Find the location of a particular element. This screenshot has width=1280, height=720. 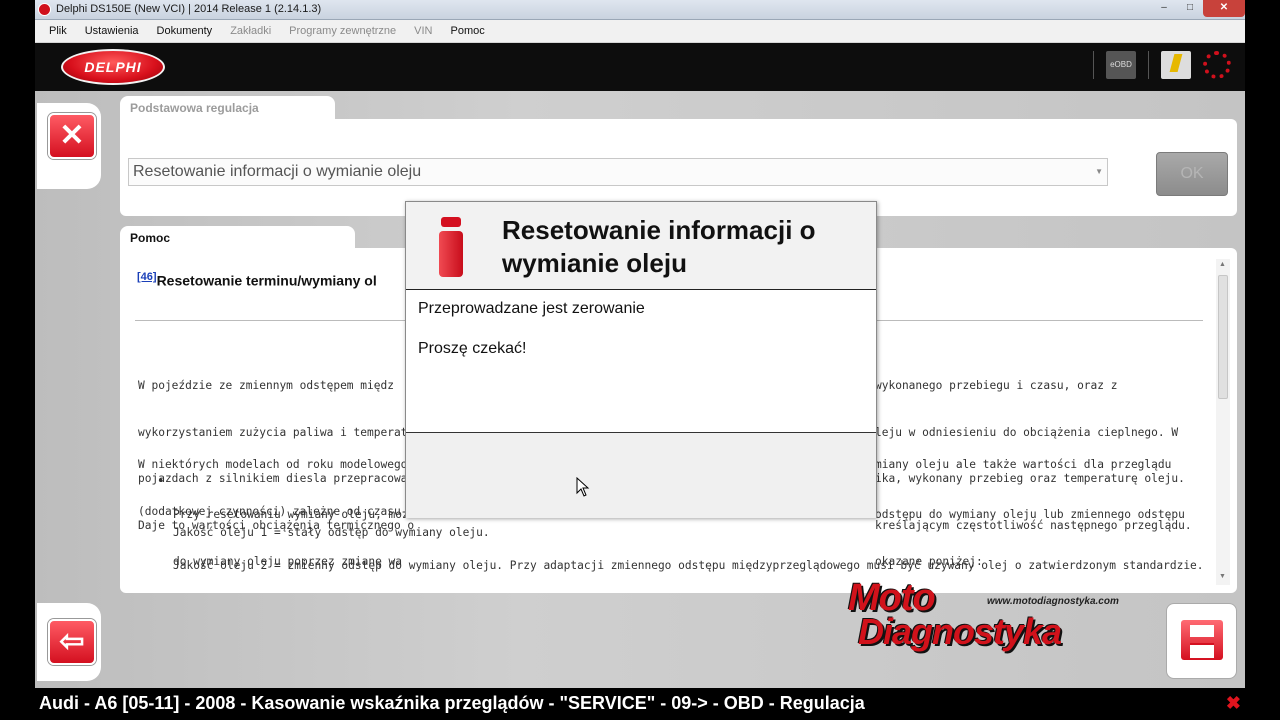

dialog-message-2: Proszę czekać! is located at coordinates (472, 348).